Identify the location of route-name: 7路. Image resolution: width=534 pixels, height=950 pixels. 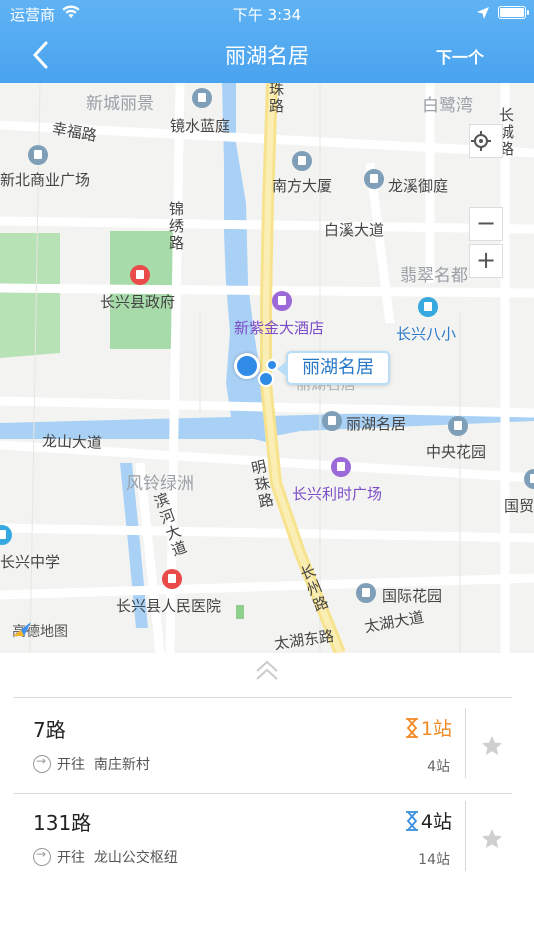
(49, 730).